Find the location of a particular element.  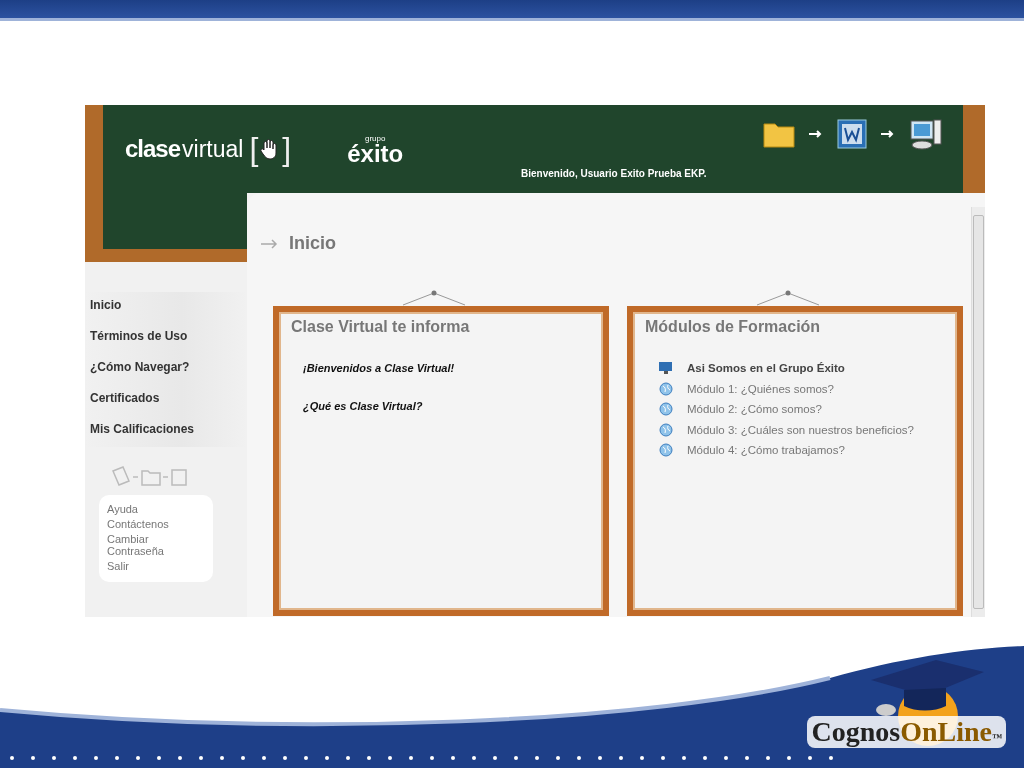

module-link: Módulo 1: ¿Quiénes somos? is located at coordinates (802, 388).